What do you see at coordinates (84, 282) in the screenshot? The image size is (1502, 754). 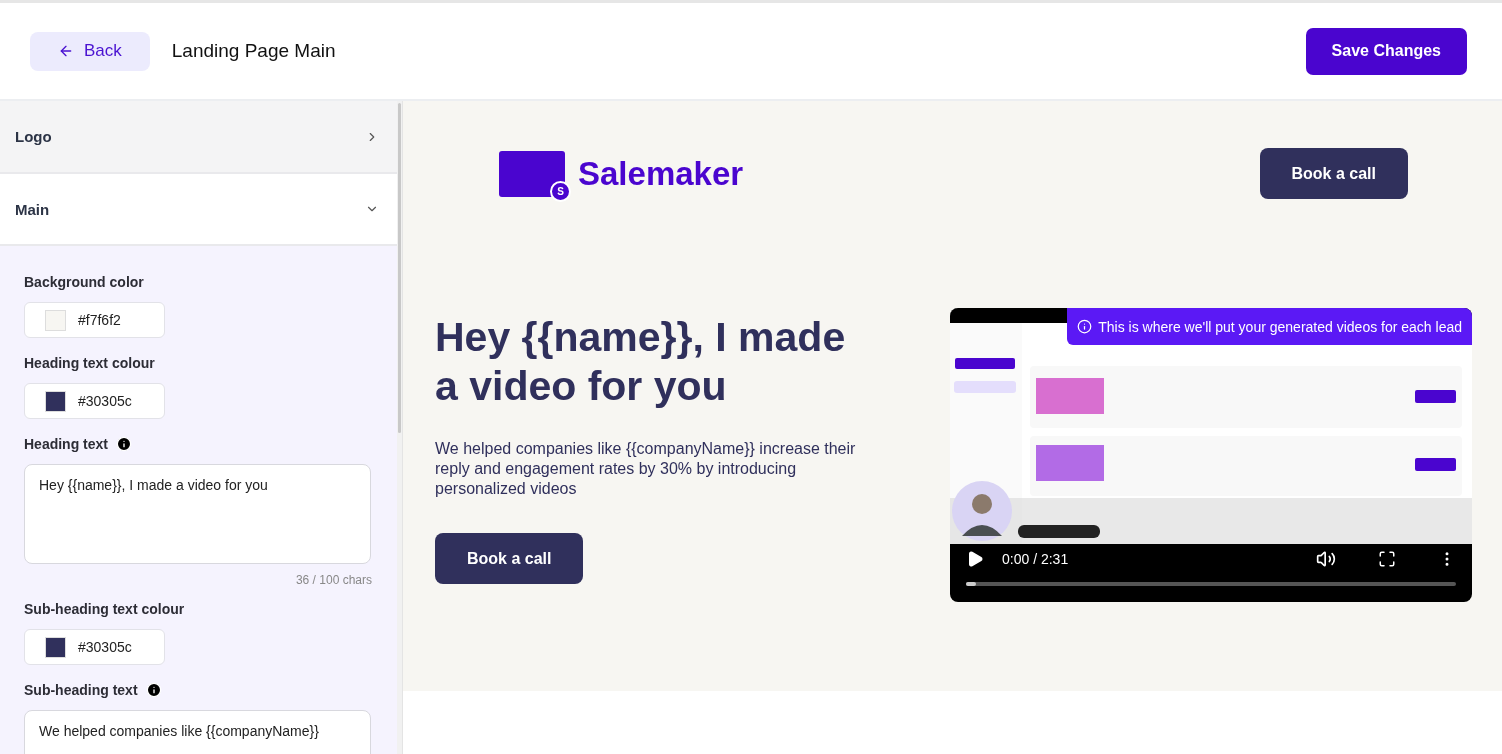 I see `field-label: Background color` at bounding box center [84, 282].